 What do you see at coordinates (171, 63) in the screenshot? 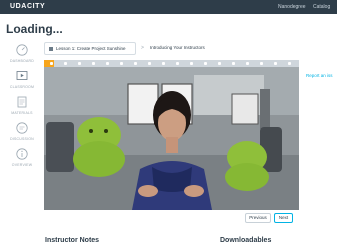
I see `lesson-progress-bar` at bounding box center [171, 63].